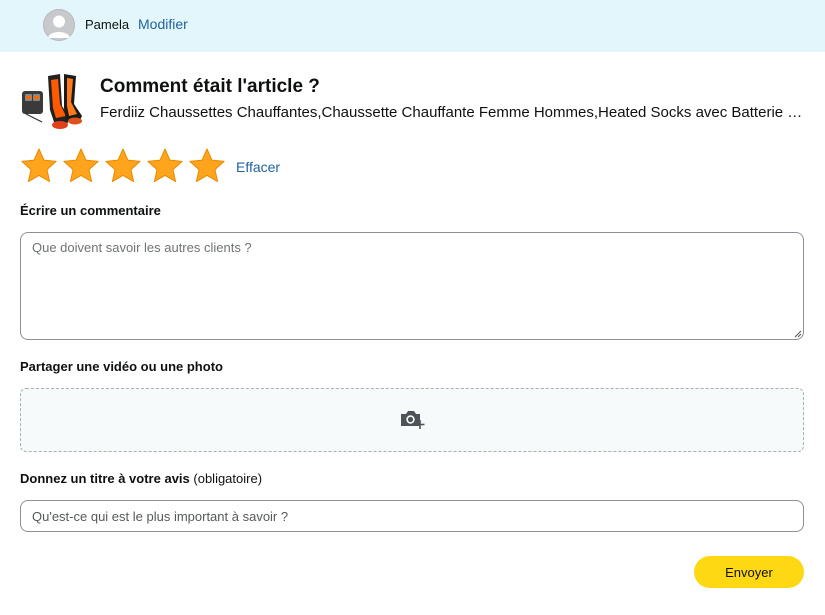 This screenshot has width=825, height=615. What do you see at coordinates (121, 366) in the screenshot?
I see `media-upload-label: Partager une vidéo ou une photo` at bounding box center [121, 366].